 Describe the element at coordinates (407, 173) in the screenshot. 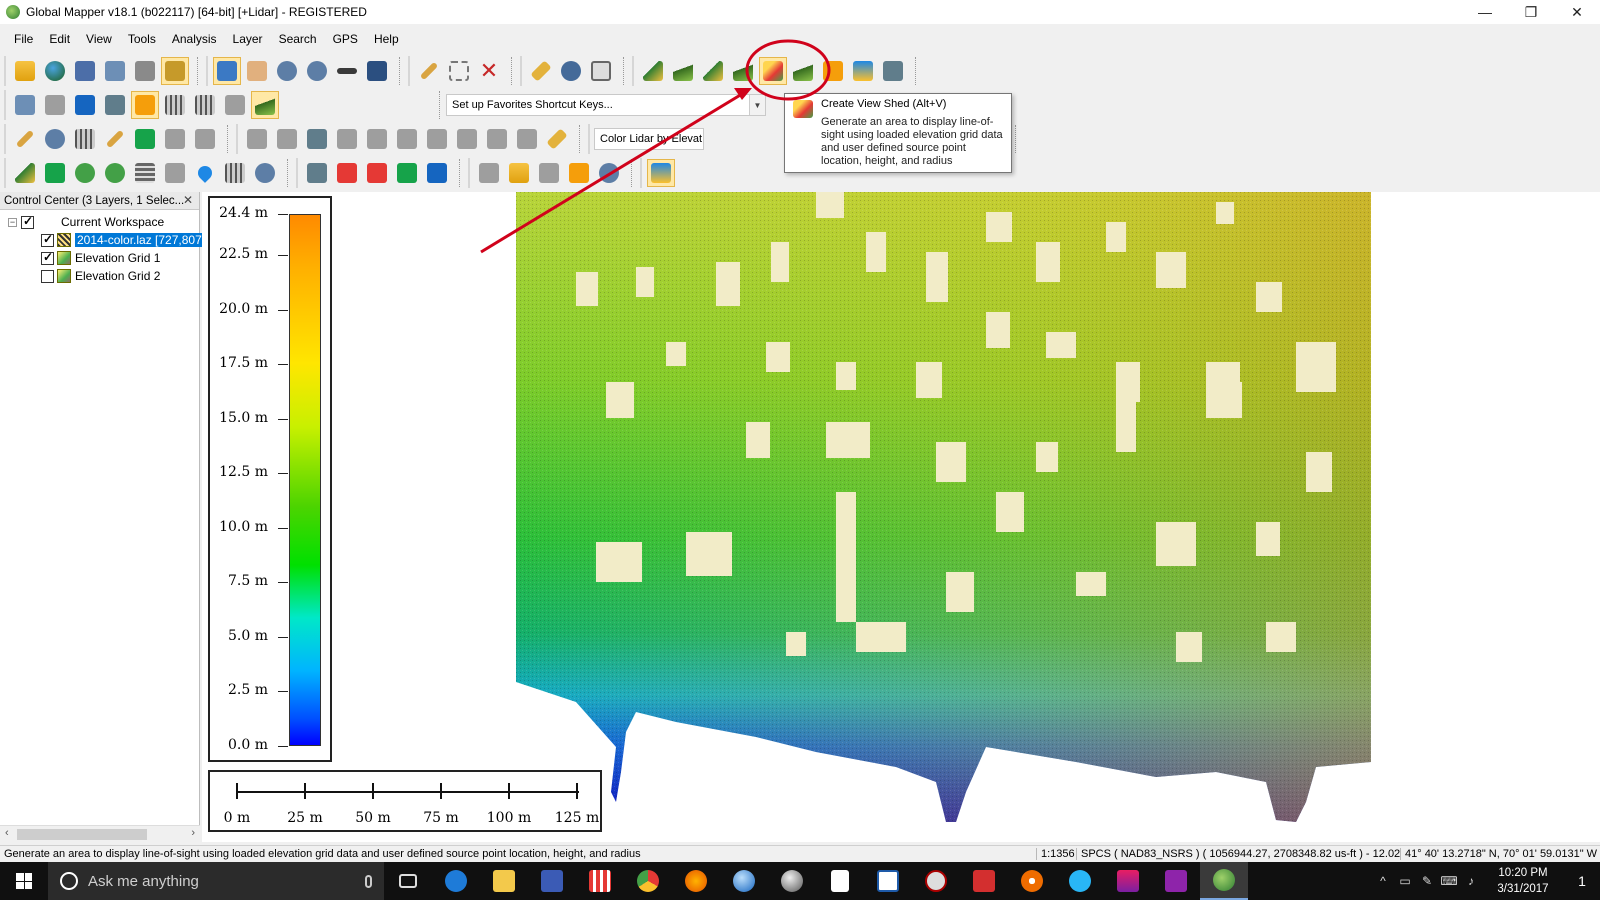

I see `green-box-button` at that location.